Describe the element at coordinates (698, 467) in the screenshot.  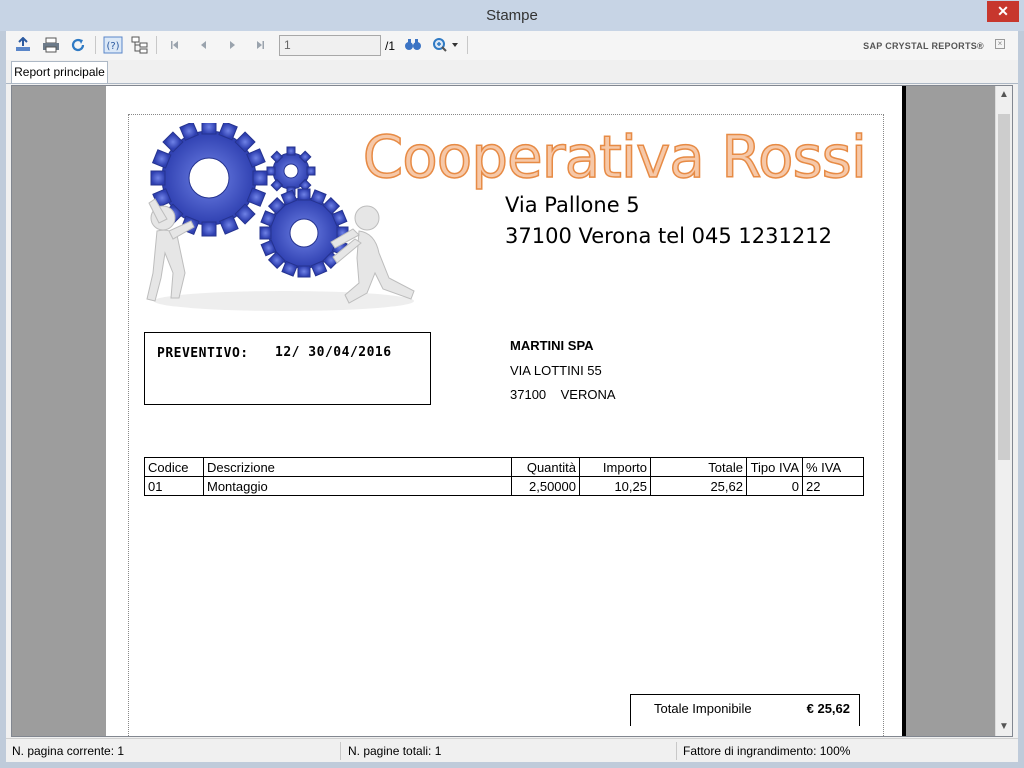
I see `column-header: Totale` at that location.